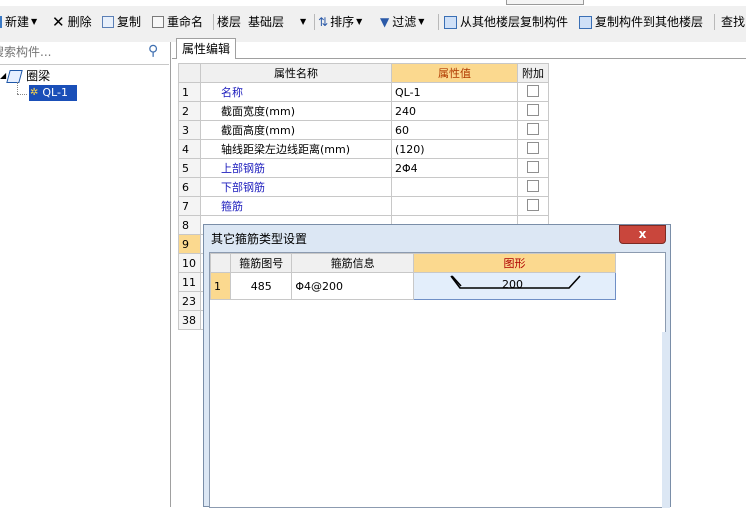 Image resolution: width=746 pixels, height=508 pixels. What do you see at coordinates (514, 286) in the screenshot?
I see `stirrup-shape-cell: 200` at bounding box center [514, 286].